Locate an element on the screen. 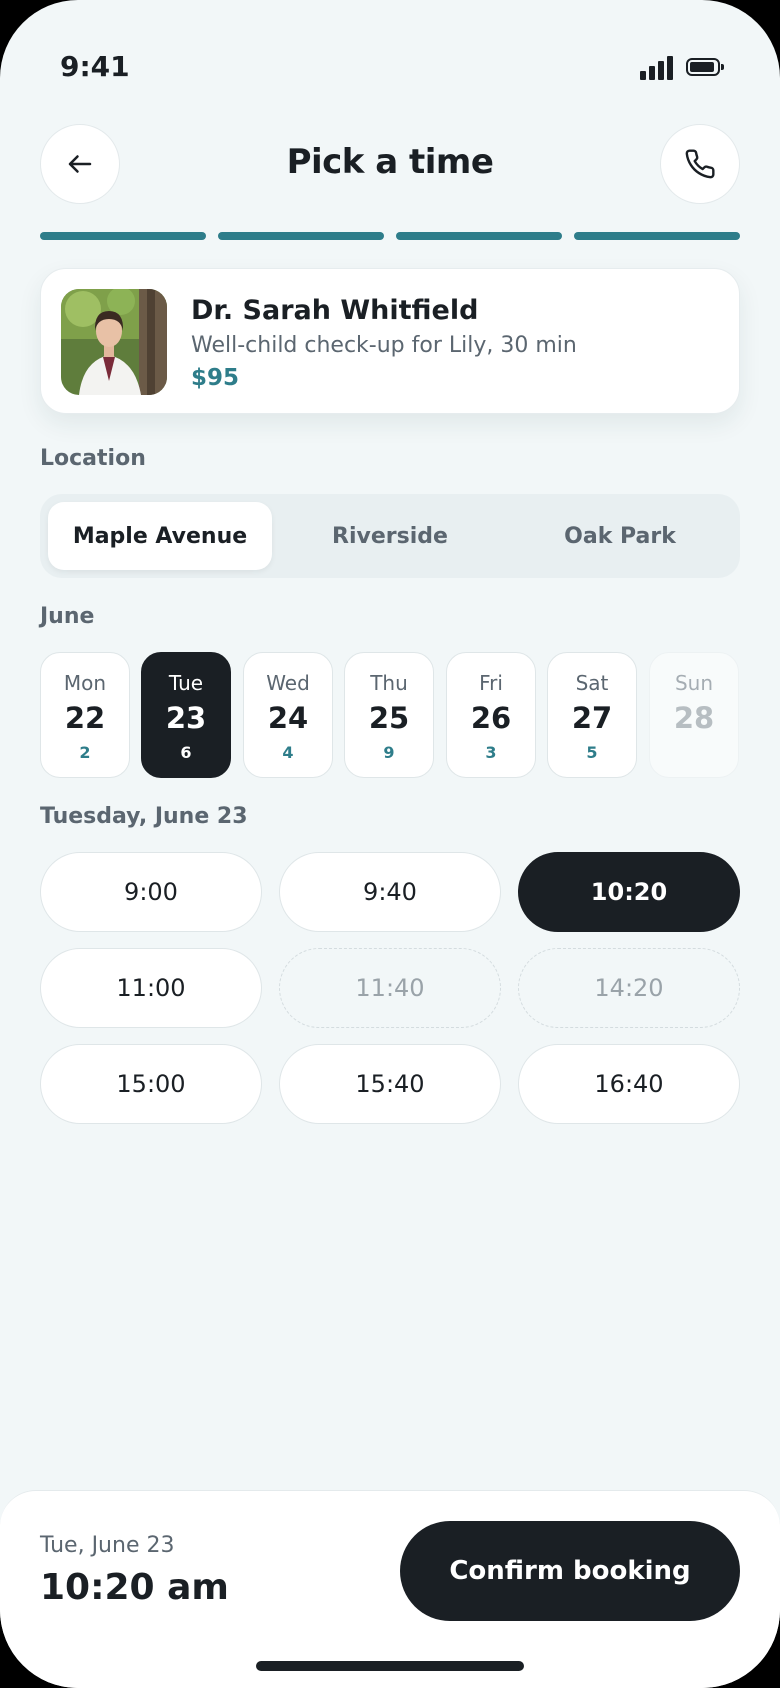 The width and height of the screenshot is (780, 1688). slot-count: 5 is located at coordinates (592, 752).